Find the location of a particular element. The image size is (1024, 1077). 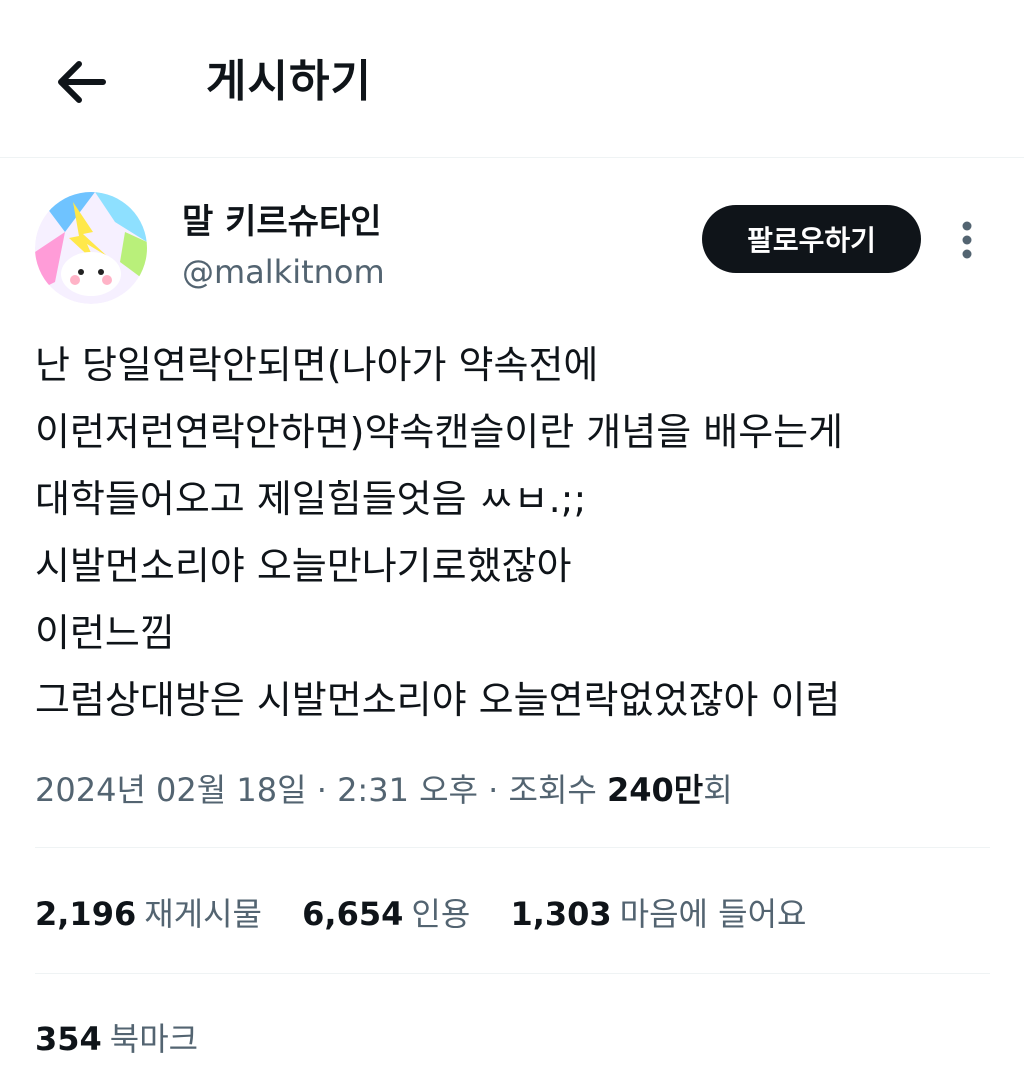

bookmarks-stat: 354 북마크 is located at coordinates (116, 1039).